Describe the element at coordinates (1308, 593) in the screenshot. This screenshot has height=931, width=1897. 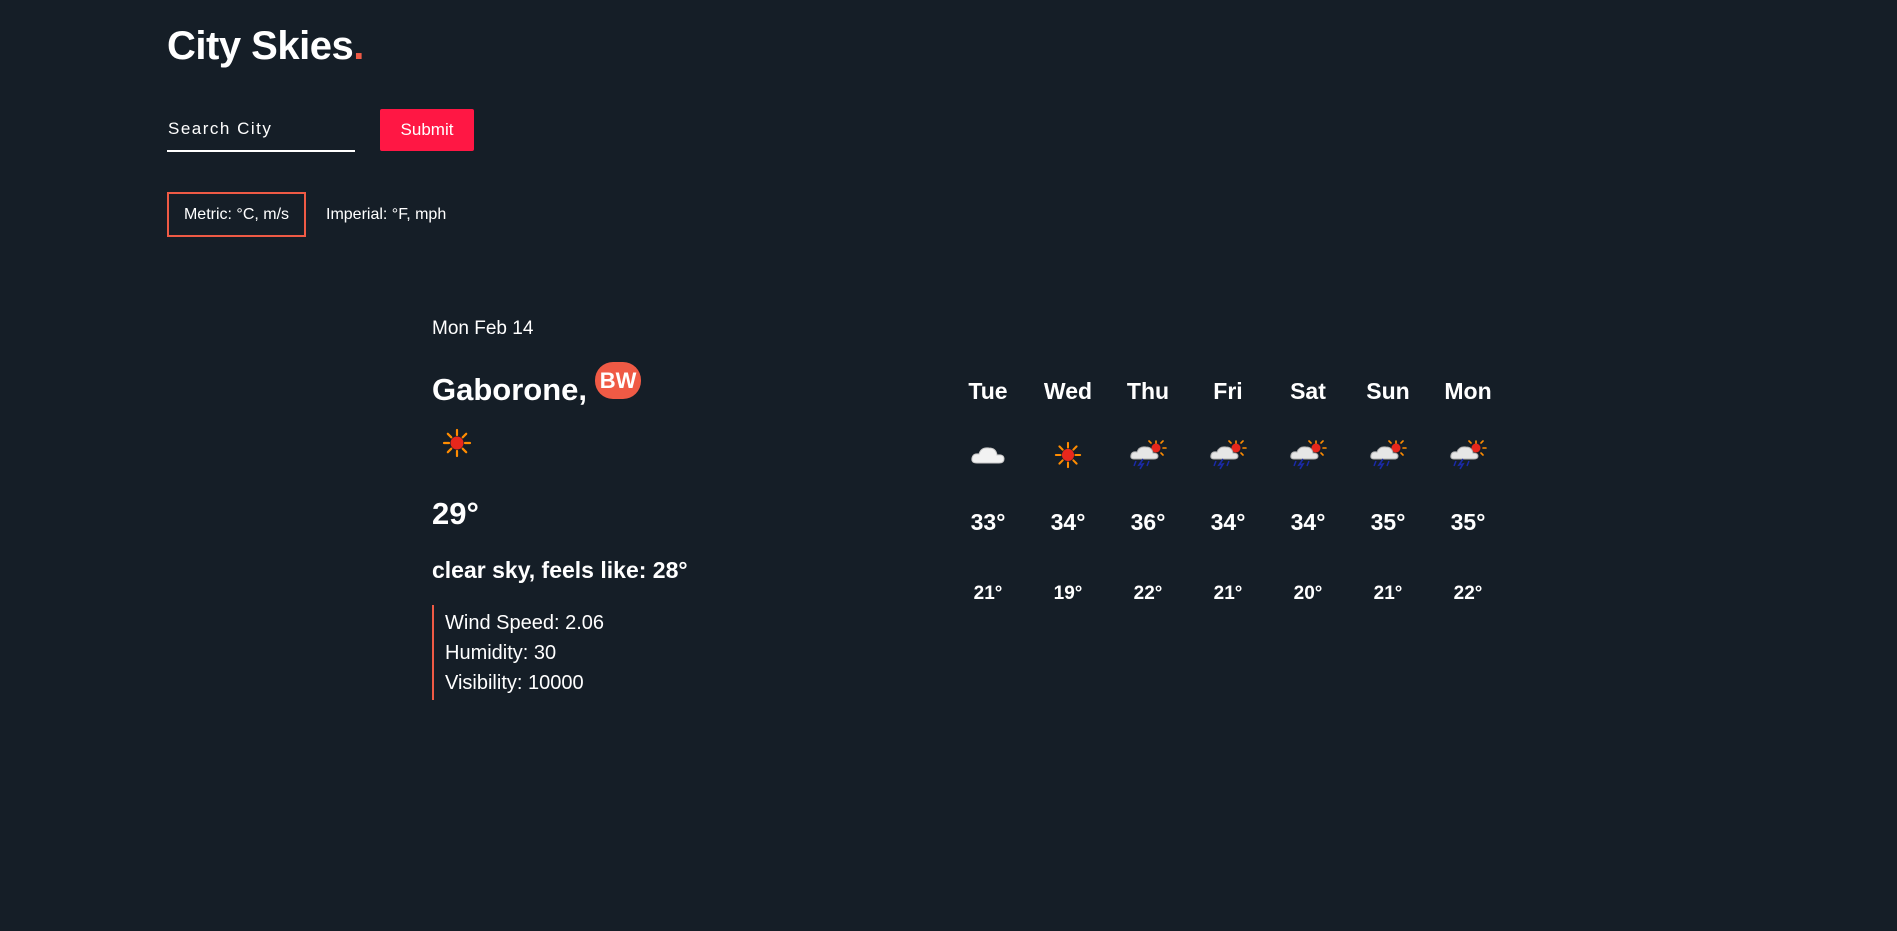
I see `forecast-low: 20°` at that location.